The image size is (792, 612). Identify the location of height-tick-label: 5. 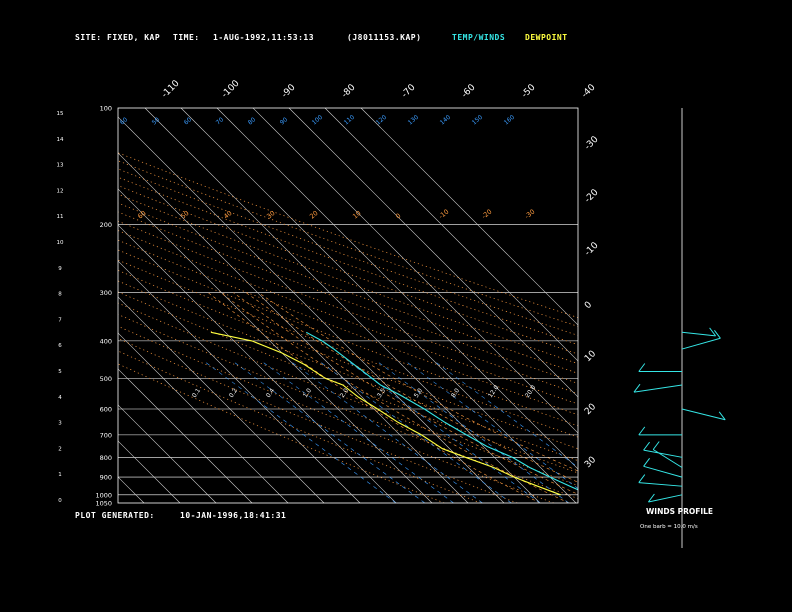
(60, 372).